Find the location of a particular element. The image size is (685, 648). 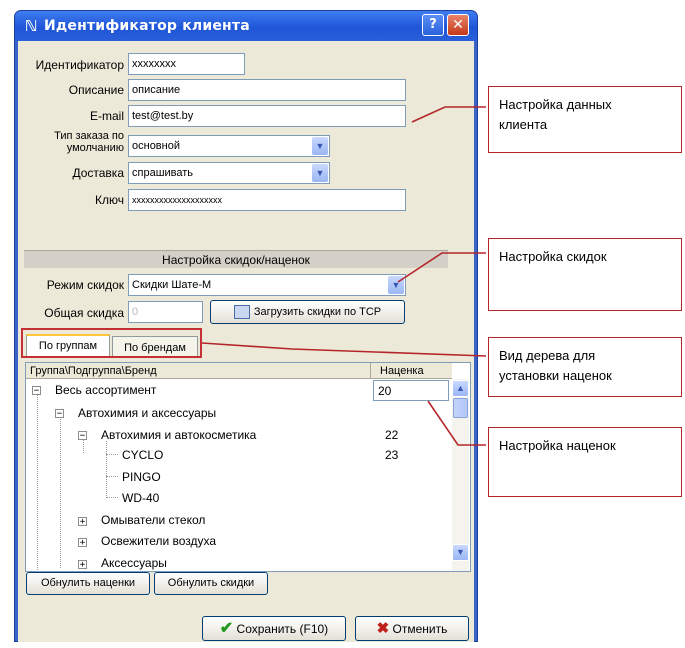

callout-client-data: Настройка данных клиента is located at coordinates (585, 119).